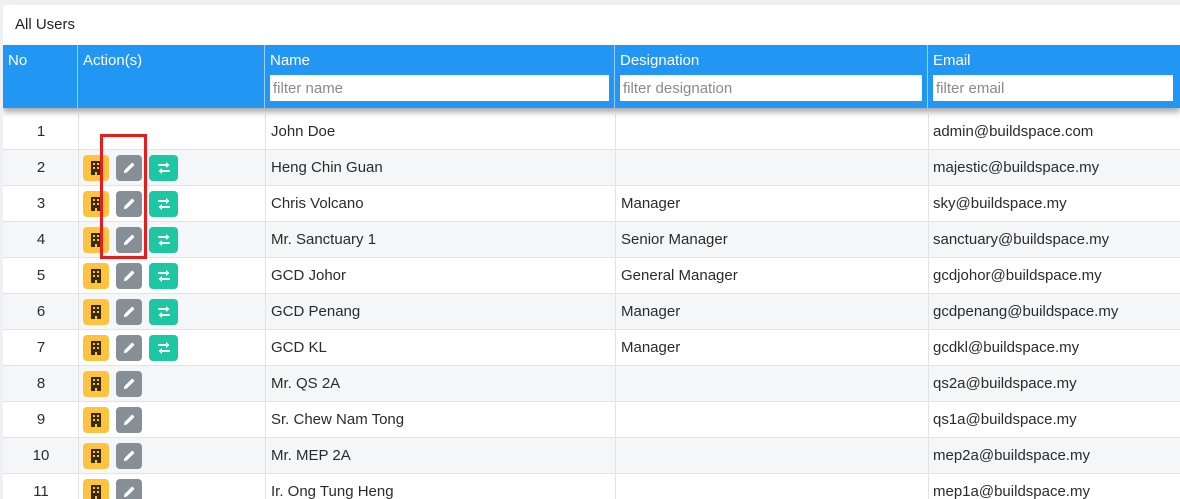 This screenshot has width=1180, height=499. What do you see at coordinates (290, 60) in the screenshot?
I see `column-label-name: Name` at bounding box center [290, 60].